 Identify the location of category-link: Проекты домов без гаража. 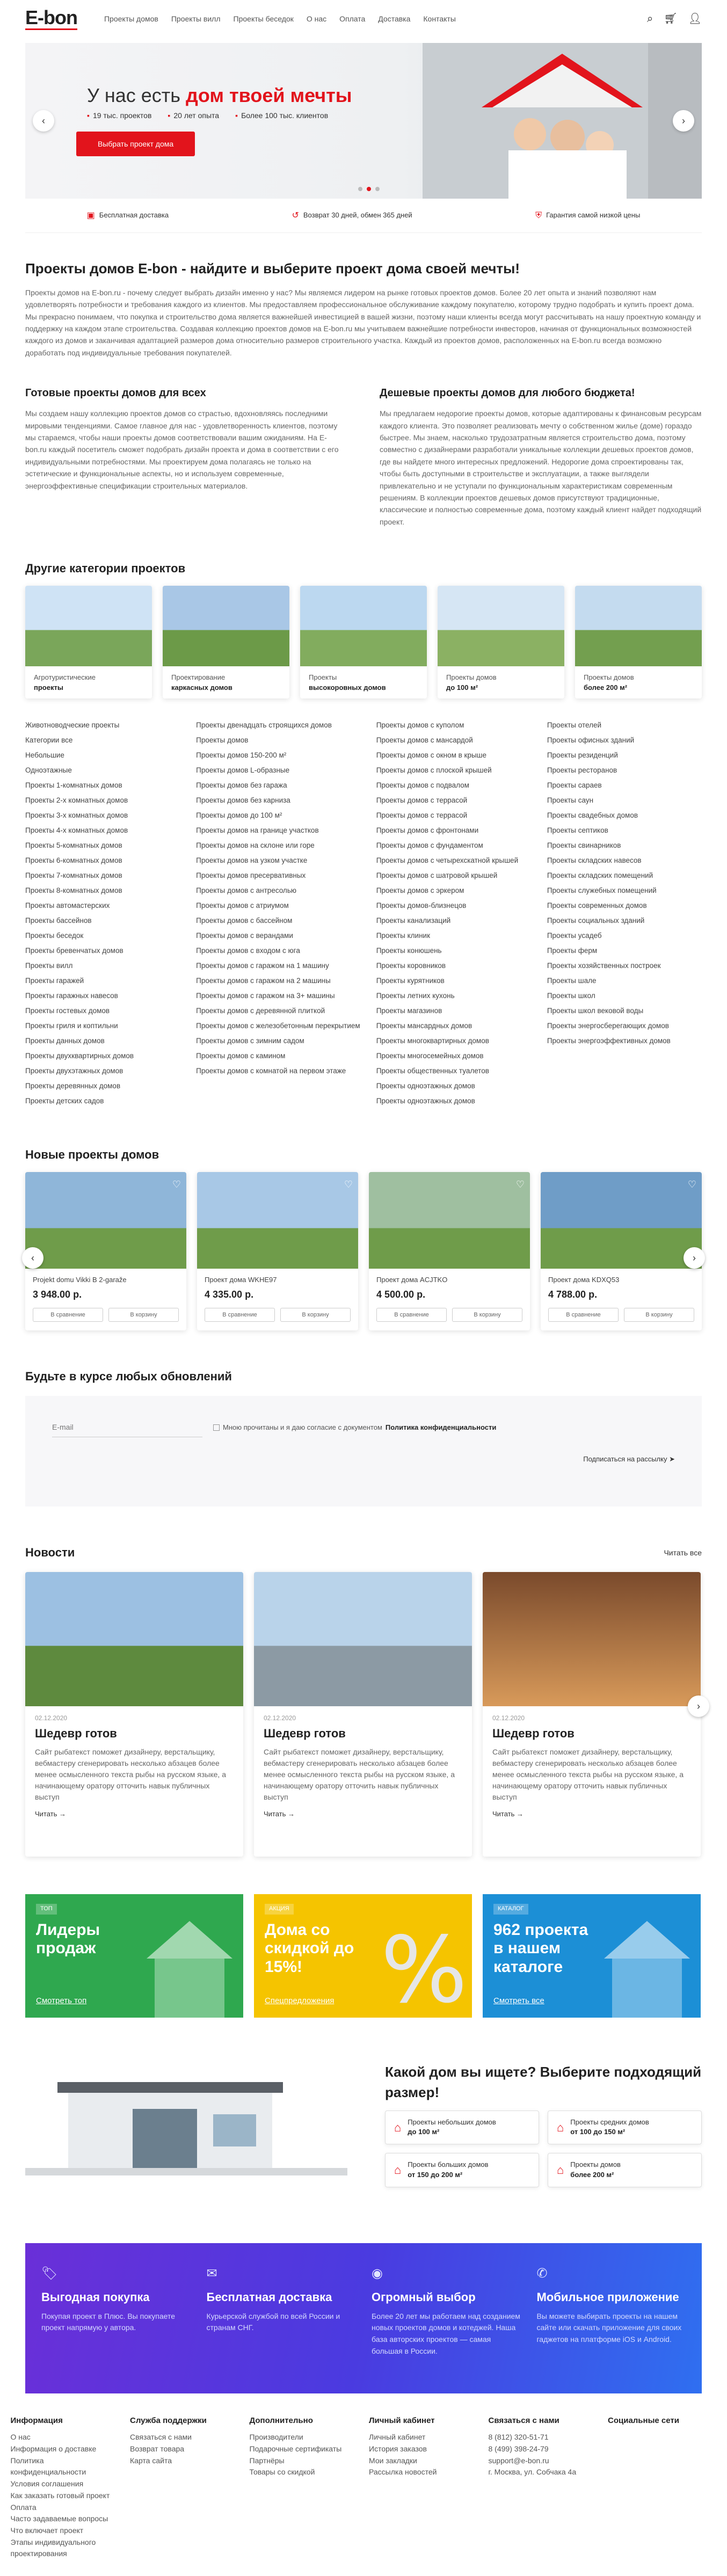
(278, 785).